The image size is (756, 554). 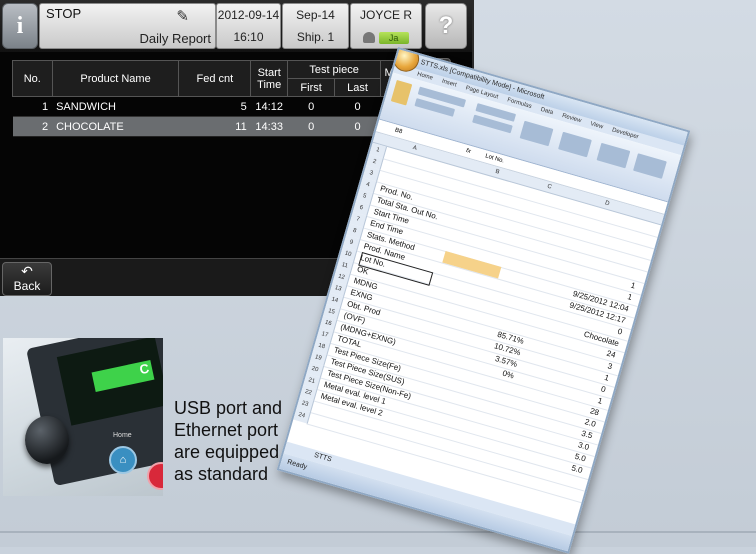 What do you see at coordinates (497, 172) in the screenshot?
I see `col-header-b: B` at bounding box center [497, 172].